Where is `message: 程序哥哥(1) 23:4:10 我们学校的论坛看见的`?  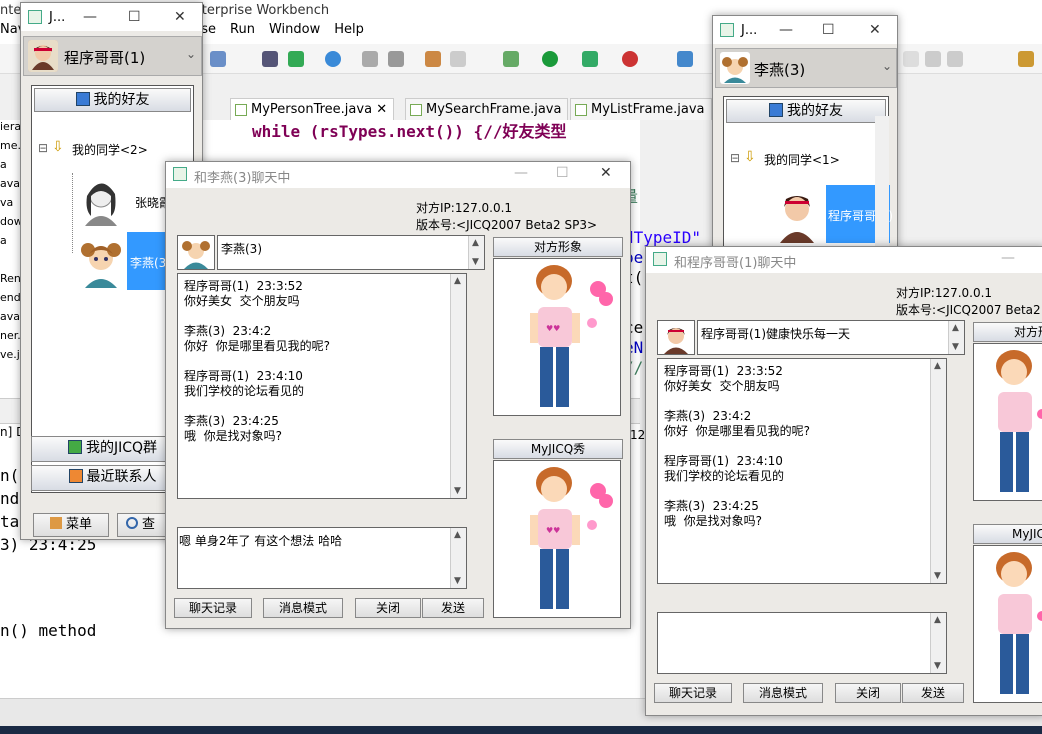
message: 程序哥哥(1) 23:4:10 我们学校的论坛看见的 is located at coordinates (724, 469).